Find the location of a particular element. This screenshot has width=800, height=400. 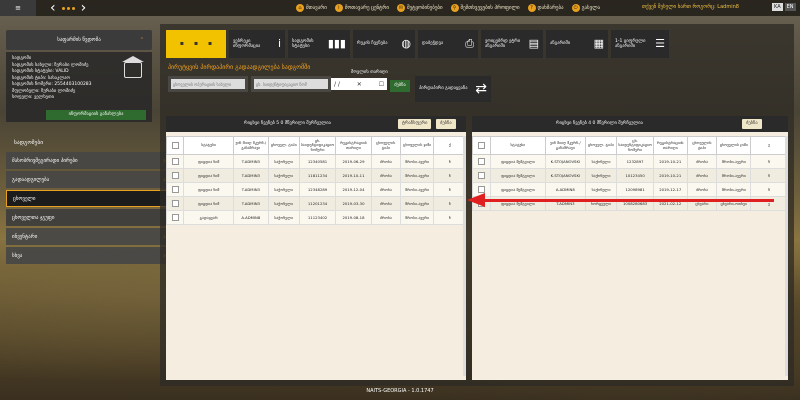

tool-voice-report: ვოიცებრდ ეტრი ანგარიში ▤ is located at coordinates (512, 44).